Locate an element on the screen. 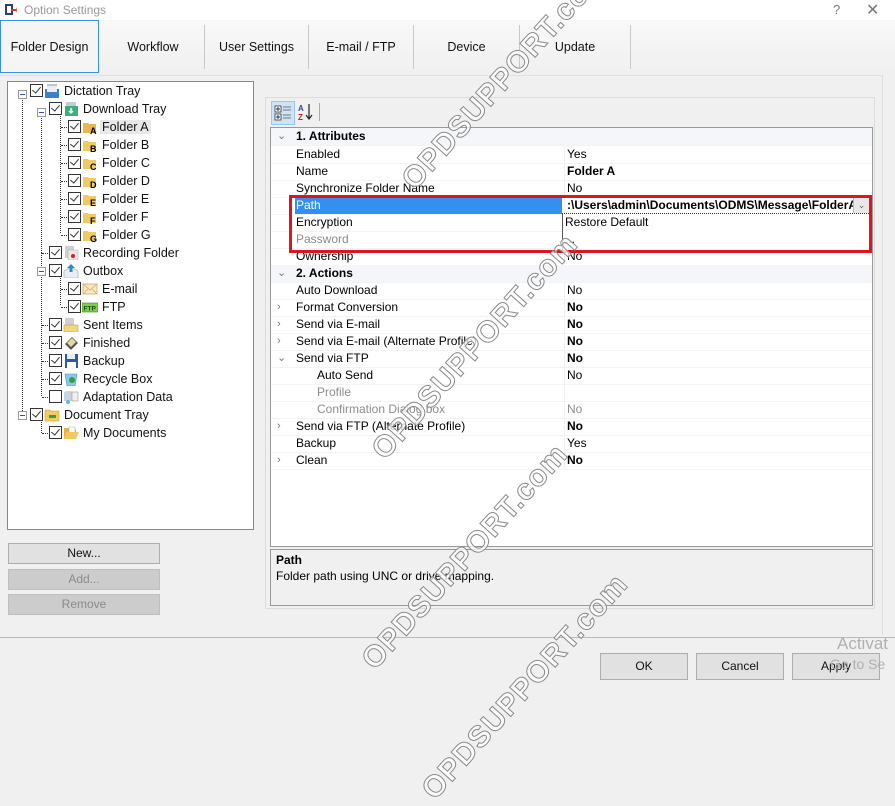 The height and width of the screenshot is (806, 895). tree-node-email: E-mail is located at coordinates (103, 289).